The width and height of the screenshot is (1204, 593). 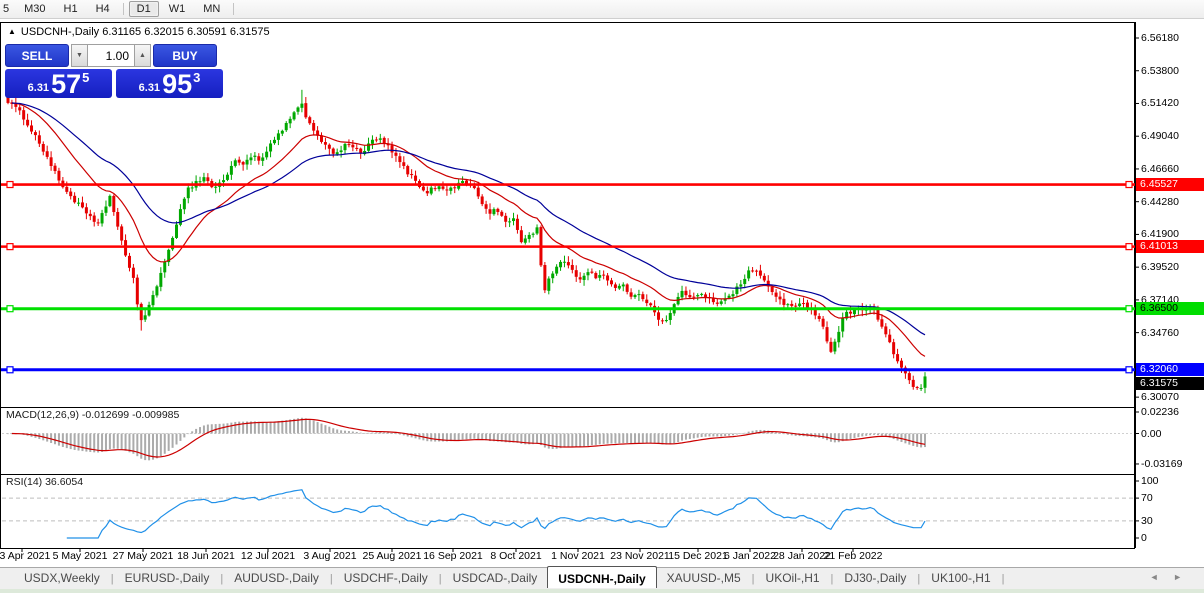 What do you see at coordinates (578, 556) in the screenshot?
I see `date-label: 1 Nov 2021` at bounding box center [578, 556].